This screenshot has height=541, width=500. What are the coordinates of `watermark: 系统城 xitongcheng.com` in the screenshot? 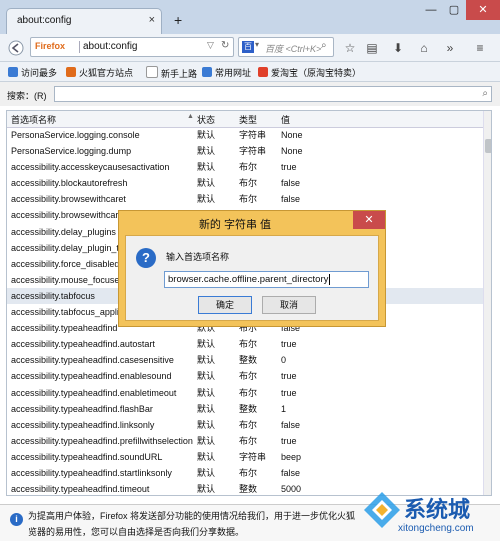 It's located at (429, 514).